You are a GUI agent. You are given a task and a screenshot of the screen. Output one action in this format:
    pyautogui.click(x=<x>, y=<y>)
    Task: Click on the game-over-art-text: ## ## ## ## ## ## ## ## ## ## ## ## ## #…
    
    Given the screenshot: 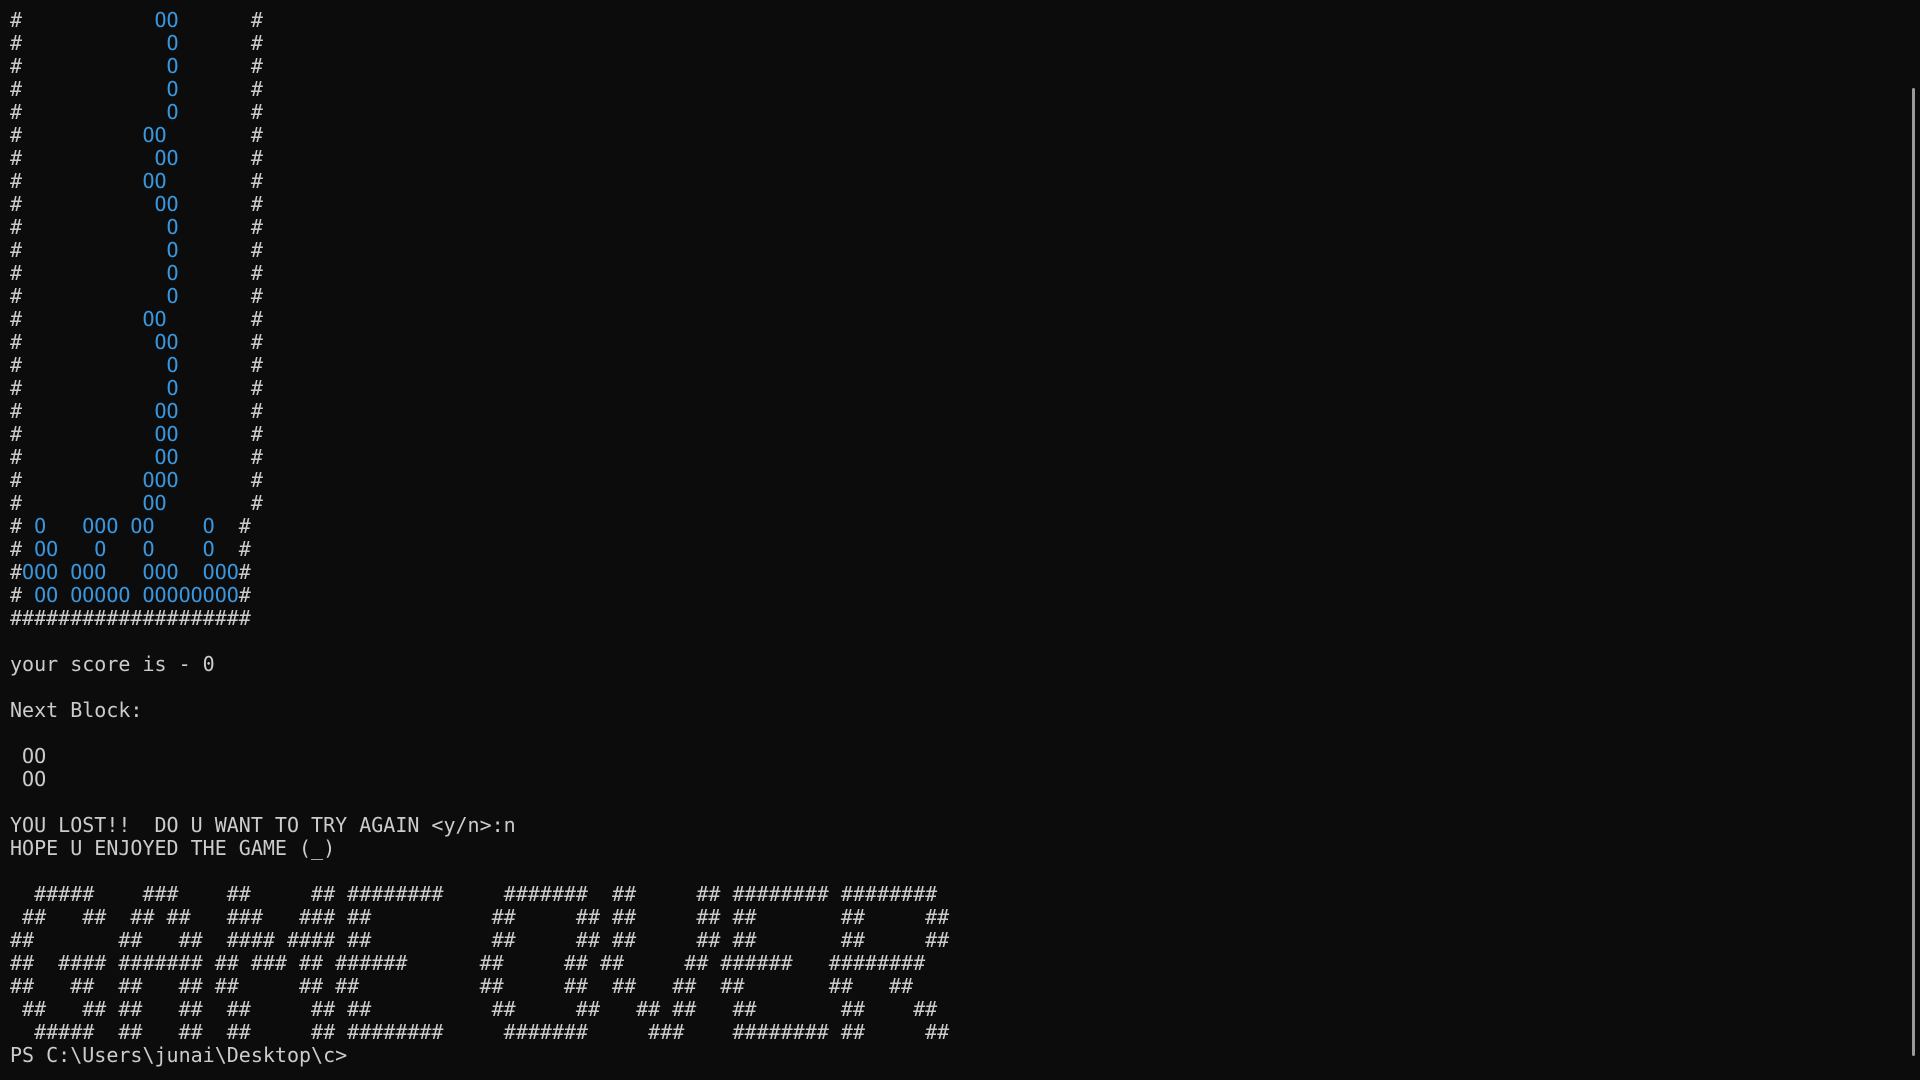 What is the action you would take?
    pyautogui.click(x=462, y=986)
    